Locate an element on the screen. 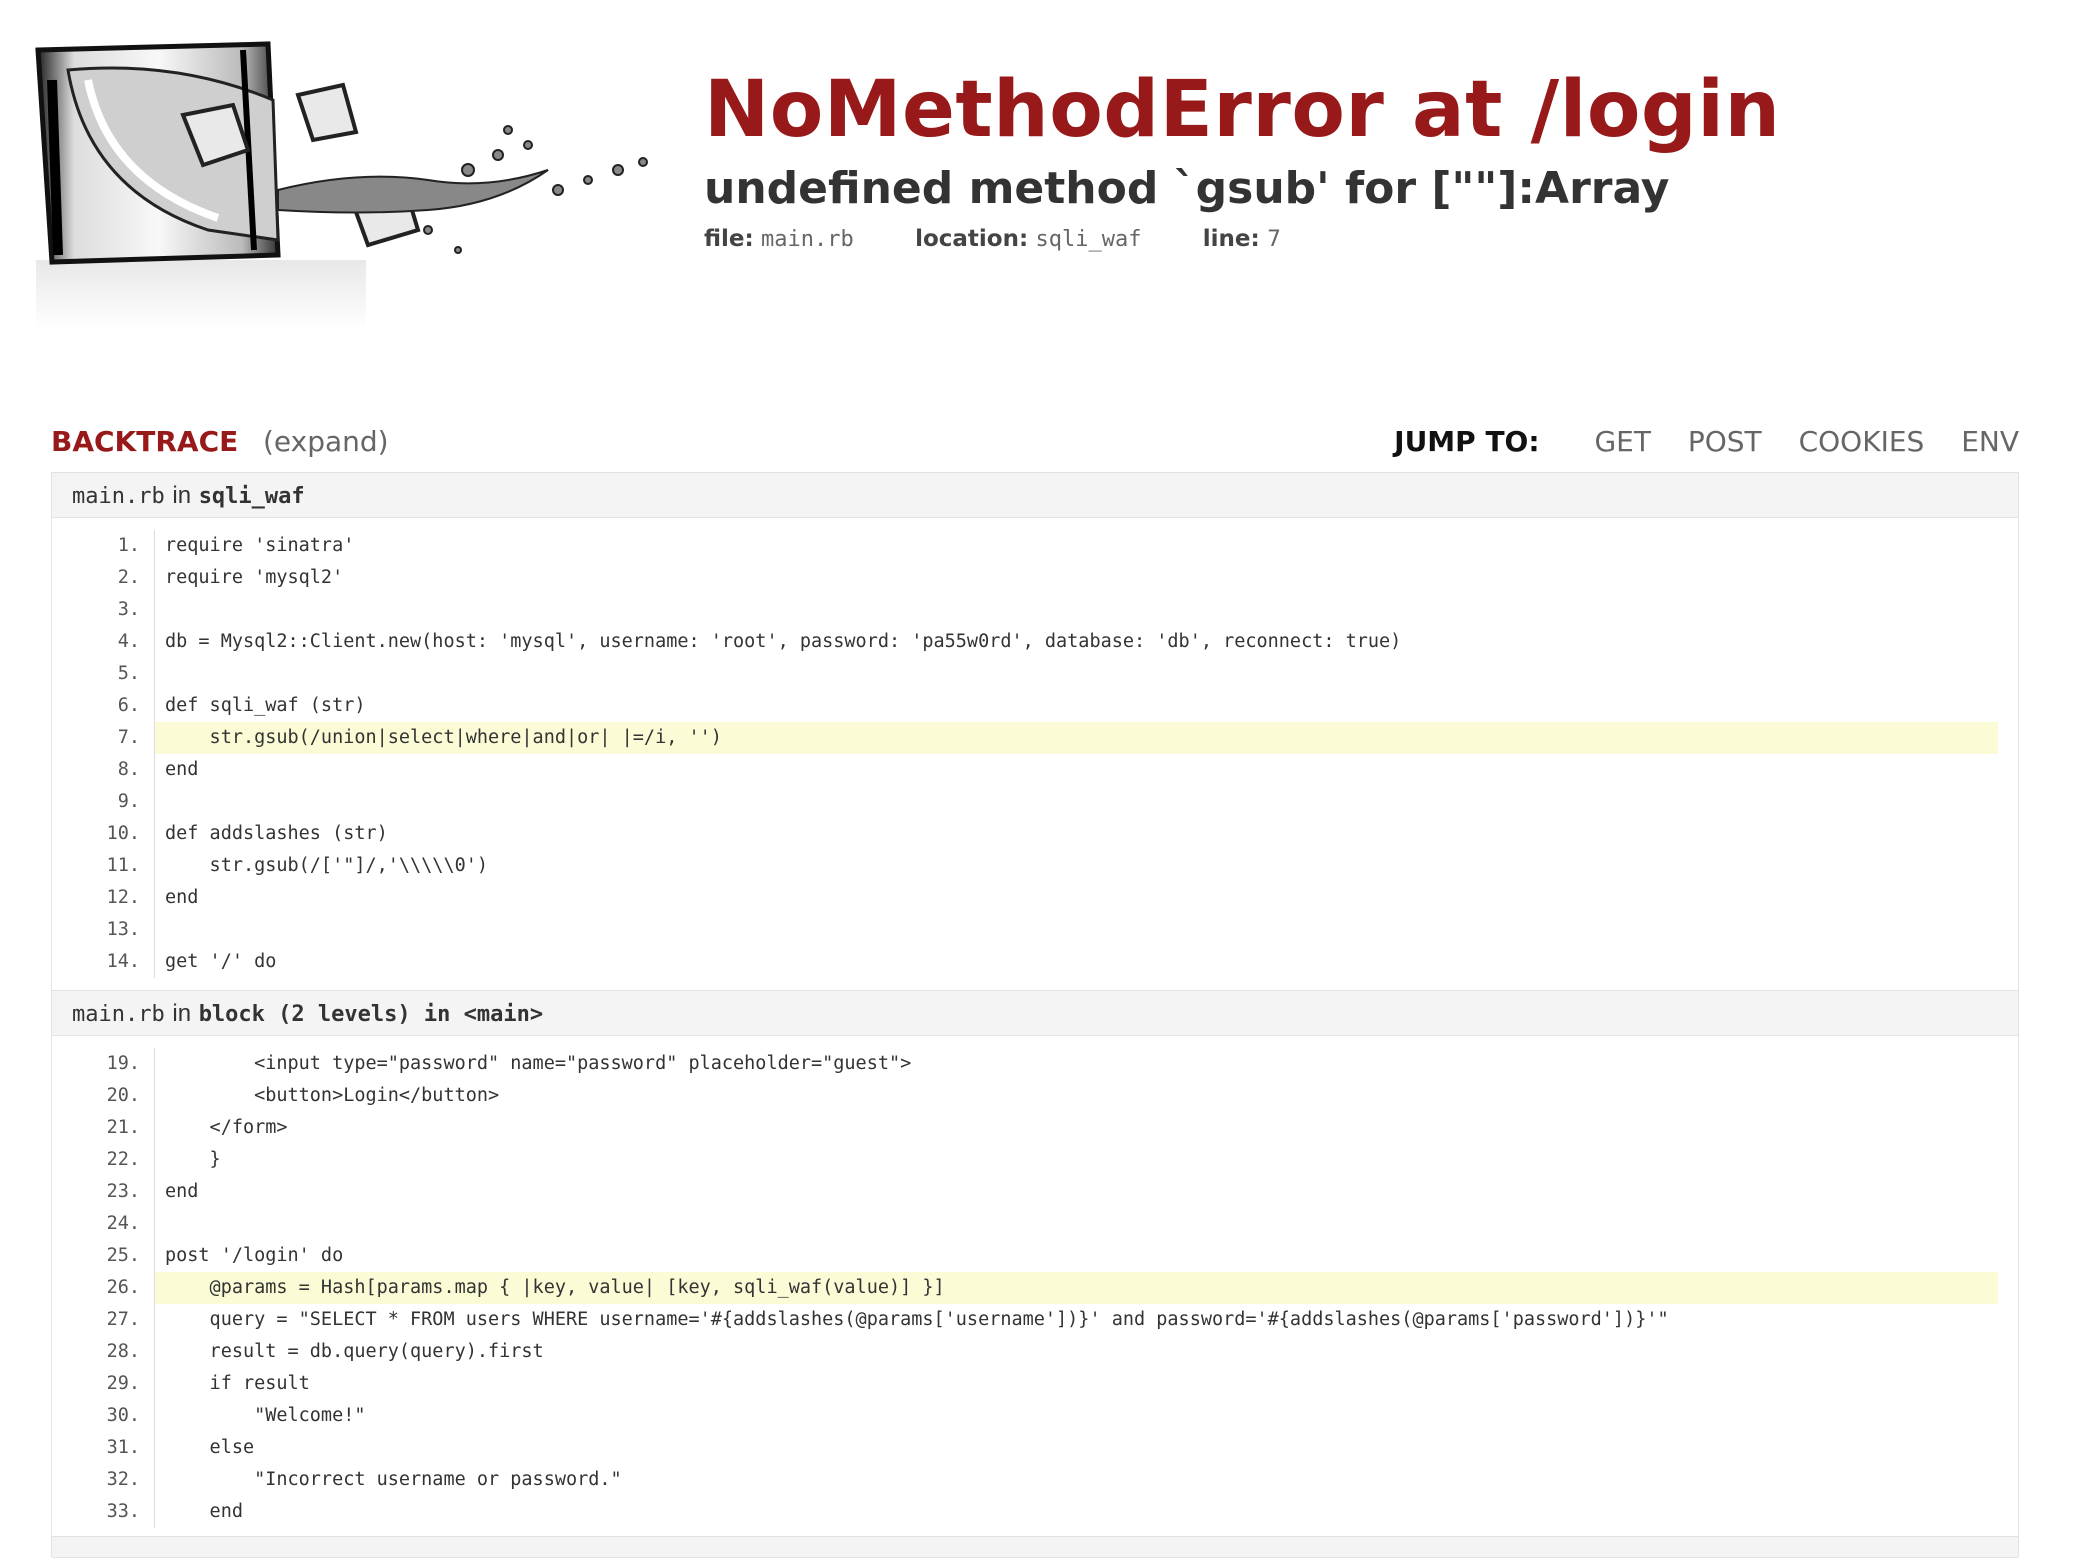 The height and width of the screenshot is (1558, 2086). jump-get-link: GET is located at coordinates (1622, 441).